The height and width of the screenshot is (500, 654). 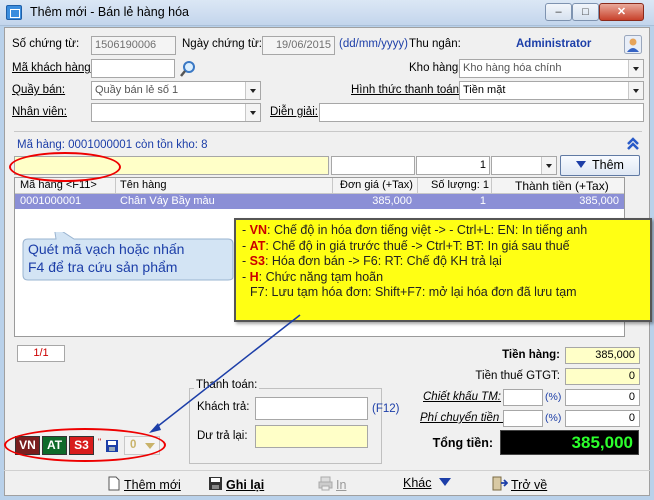 What do you see at coordinates (558, 12) in the screenshot?
I see `minimize-button: –` at bounding box center [558, 12].